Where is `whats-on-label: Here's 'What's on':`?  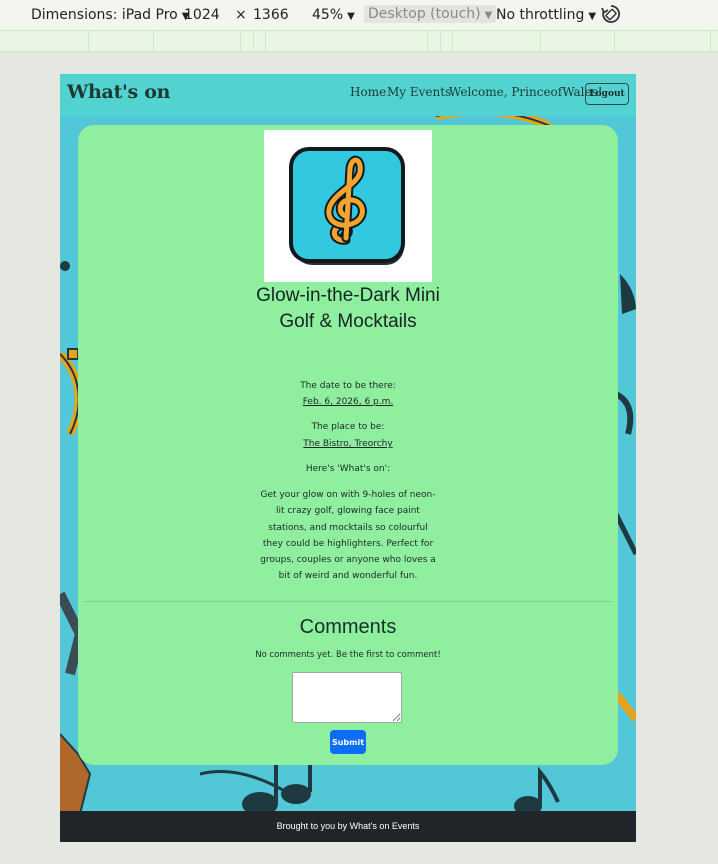
whats-on-label: Here's 'What's on': is located at coordinates (348, 469).